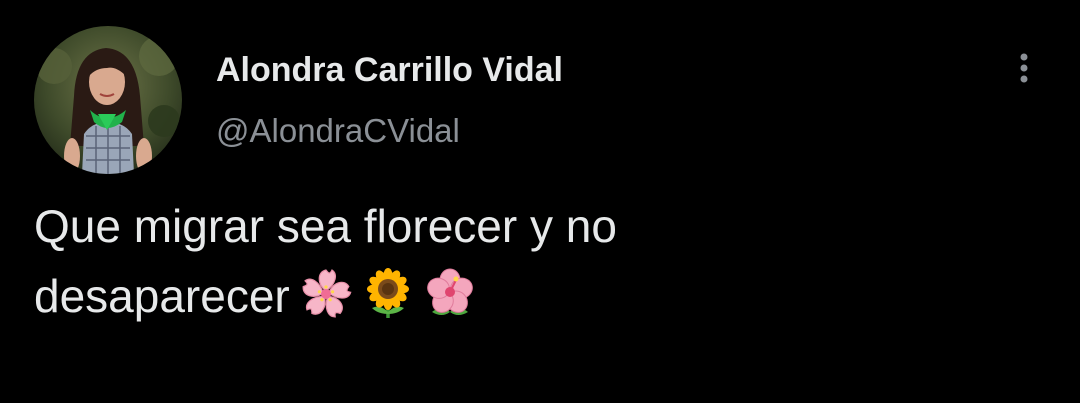 The image size is (1080, 403). I want to click on tweet-text-line-1: Que migrar sea florecer y no, so click(325, 226).